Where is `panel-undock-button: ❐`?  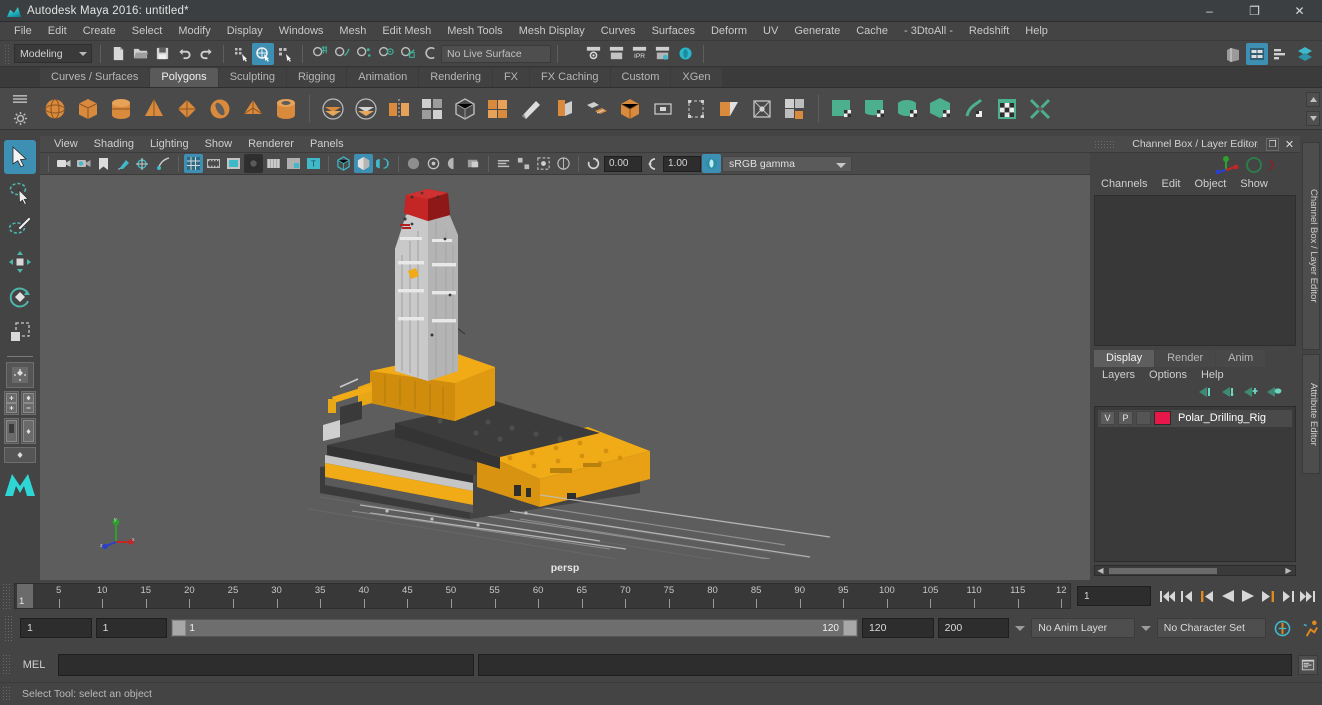
panel-undock-button: ❐ is located at coordinates (1272, 144).